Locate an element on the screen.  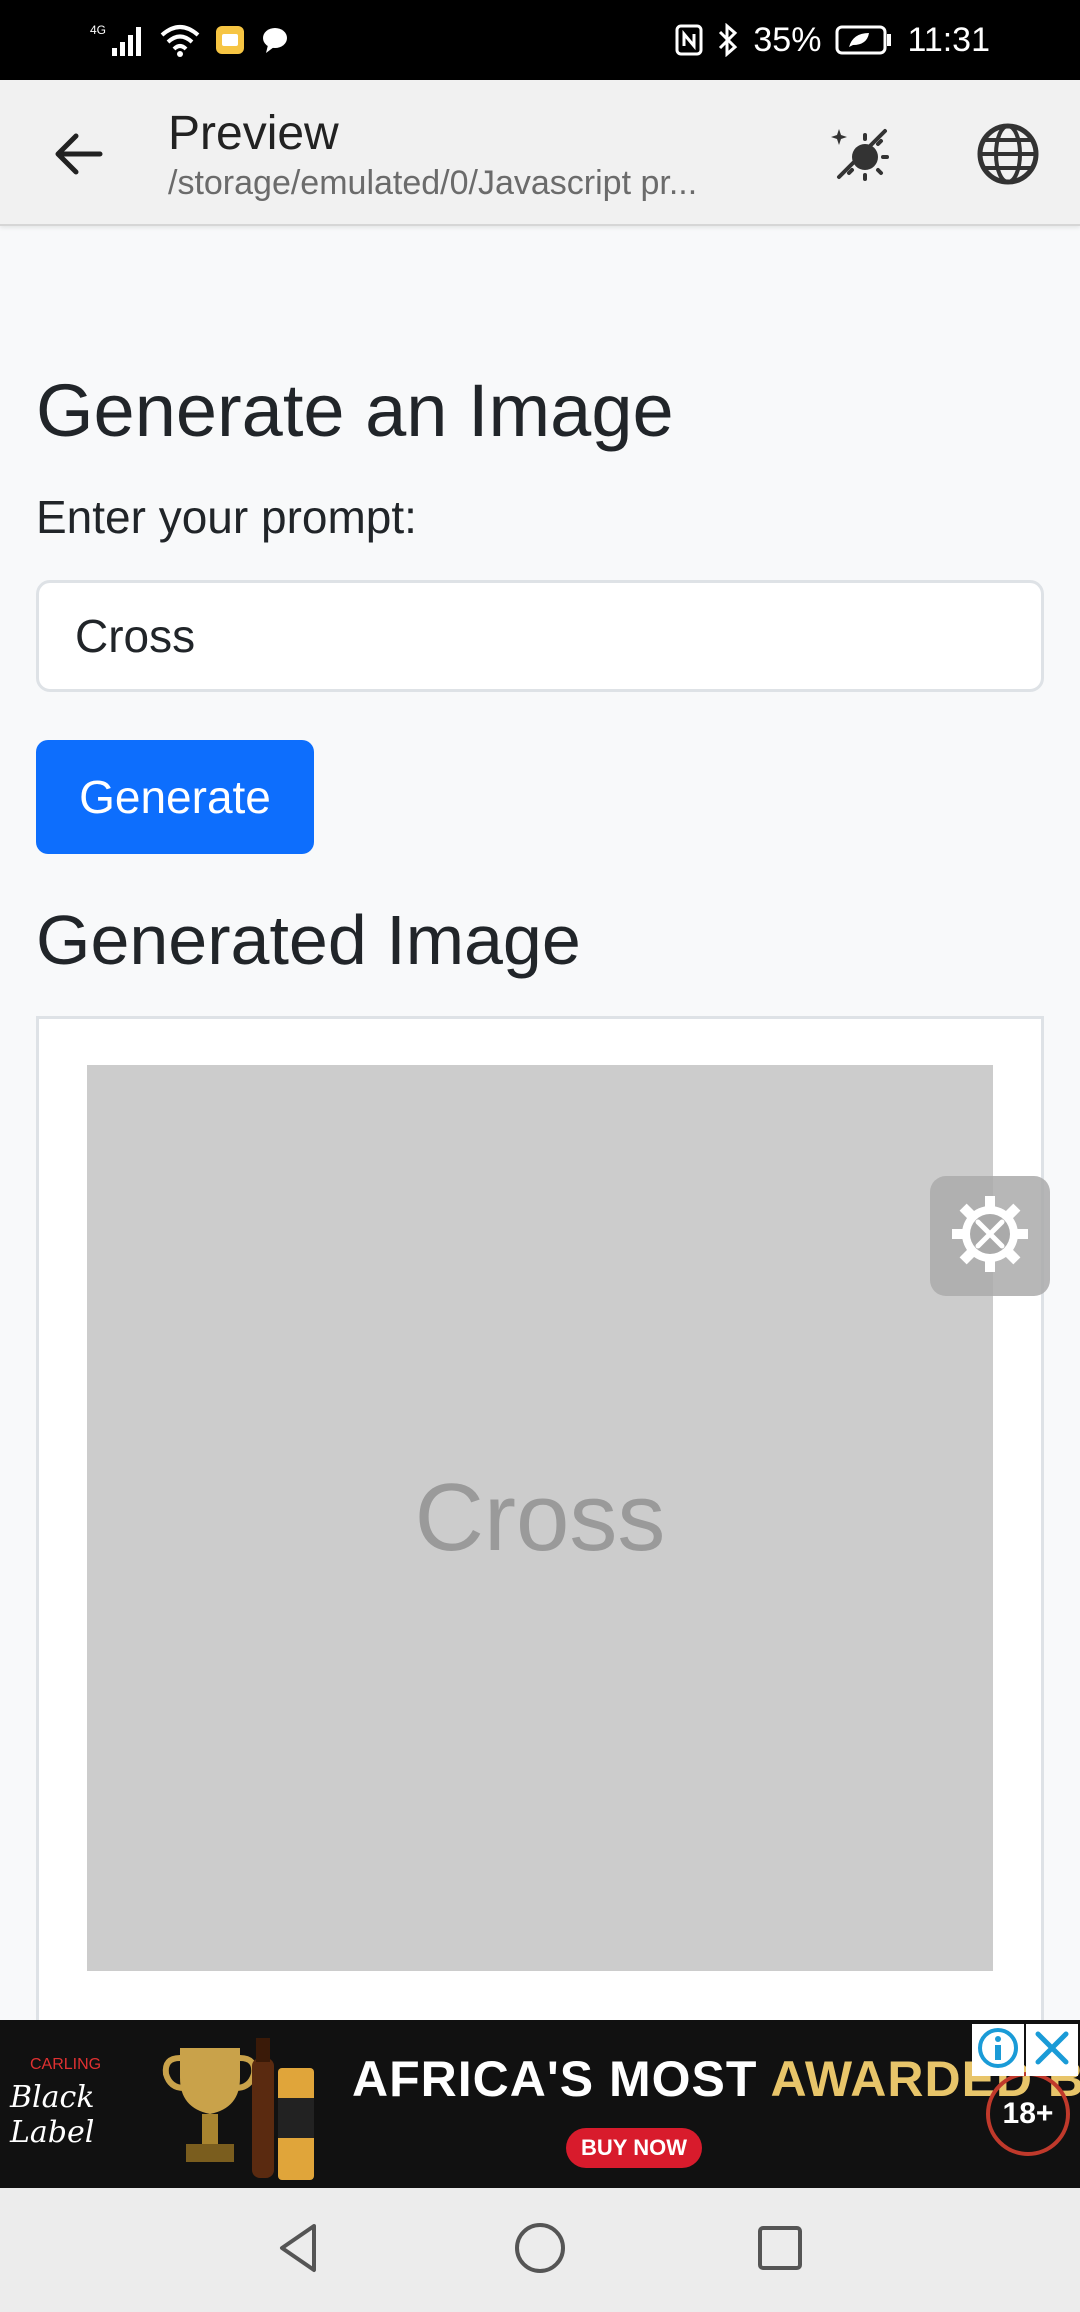
trophy-and-bottle-image is located at coordinates (240, 2106).